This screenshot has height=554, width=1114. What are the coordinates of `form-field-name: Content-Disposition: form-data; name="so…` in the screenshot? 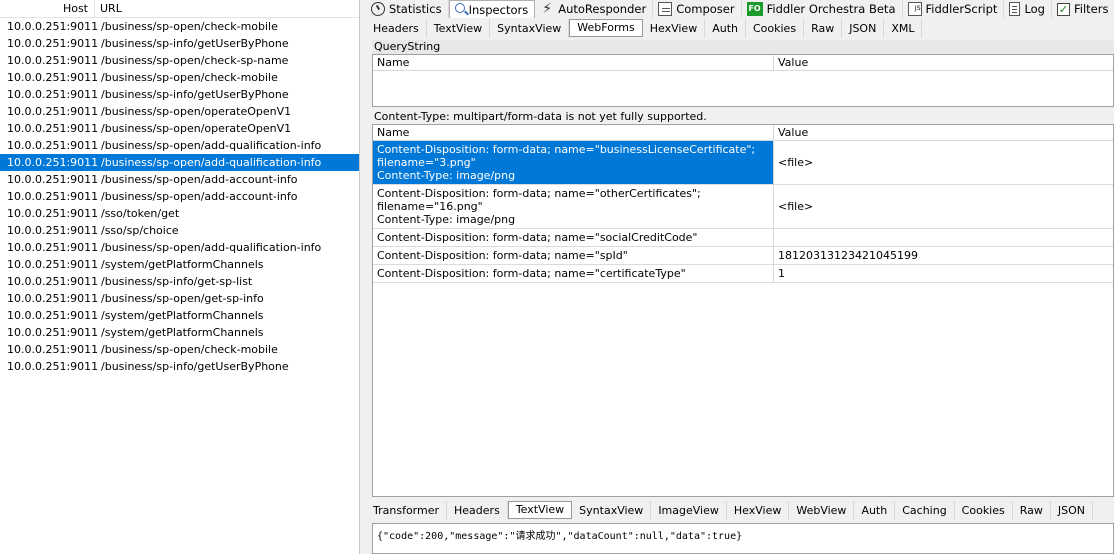 It's located at (573, 237).